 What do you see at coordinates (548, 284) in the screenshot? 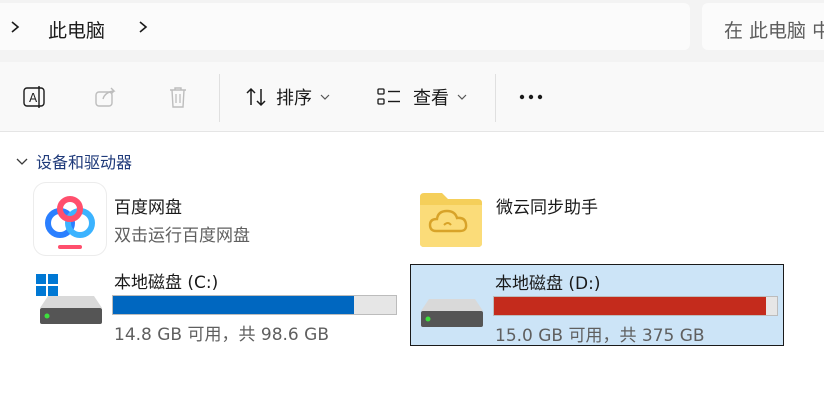
I see `drive-title: 本地磁盘 (D:)` at bounding box center [548, 284].